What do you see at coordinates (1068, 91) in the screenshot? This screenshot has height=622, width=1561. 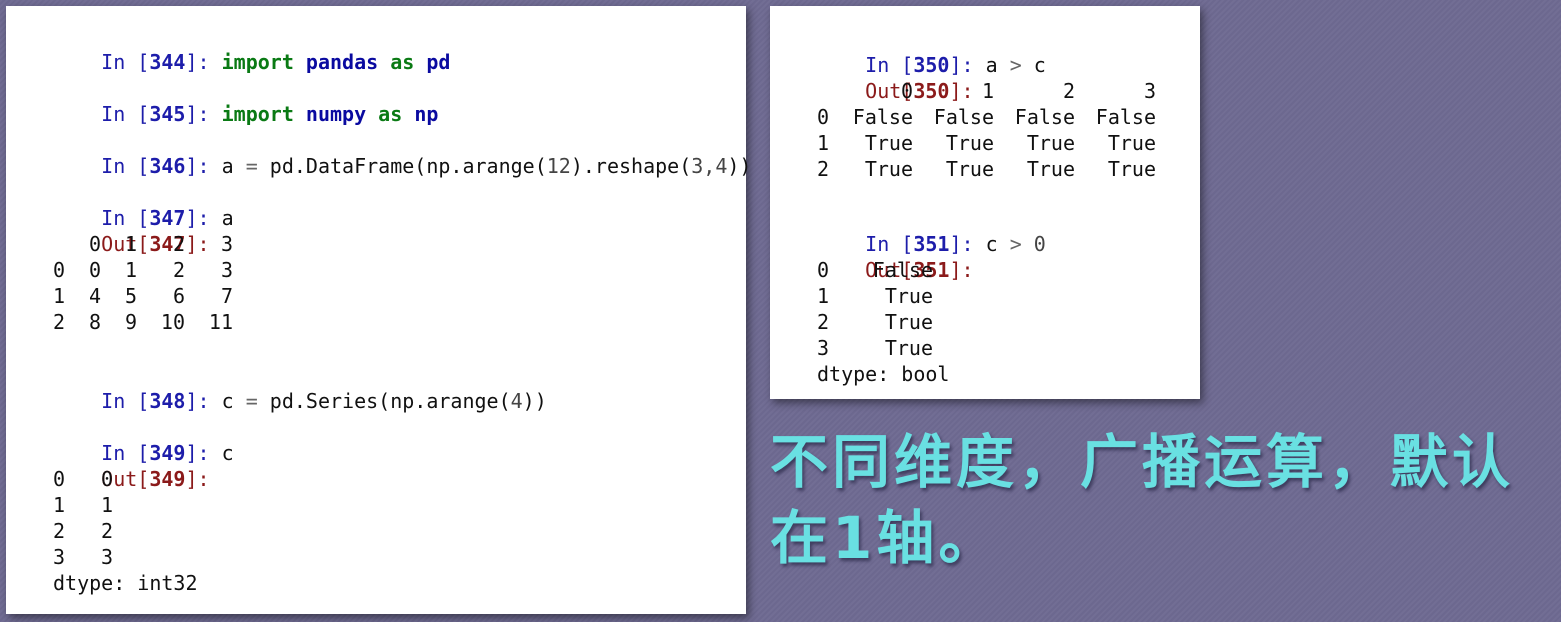 I see `column-header: 2` at bounding box center [1068, 91].